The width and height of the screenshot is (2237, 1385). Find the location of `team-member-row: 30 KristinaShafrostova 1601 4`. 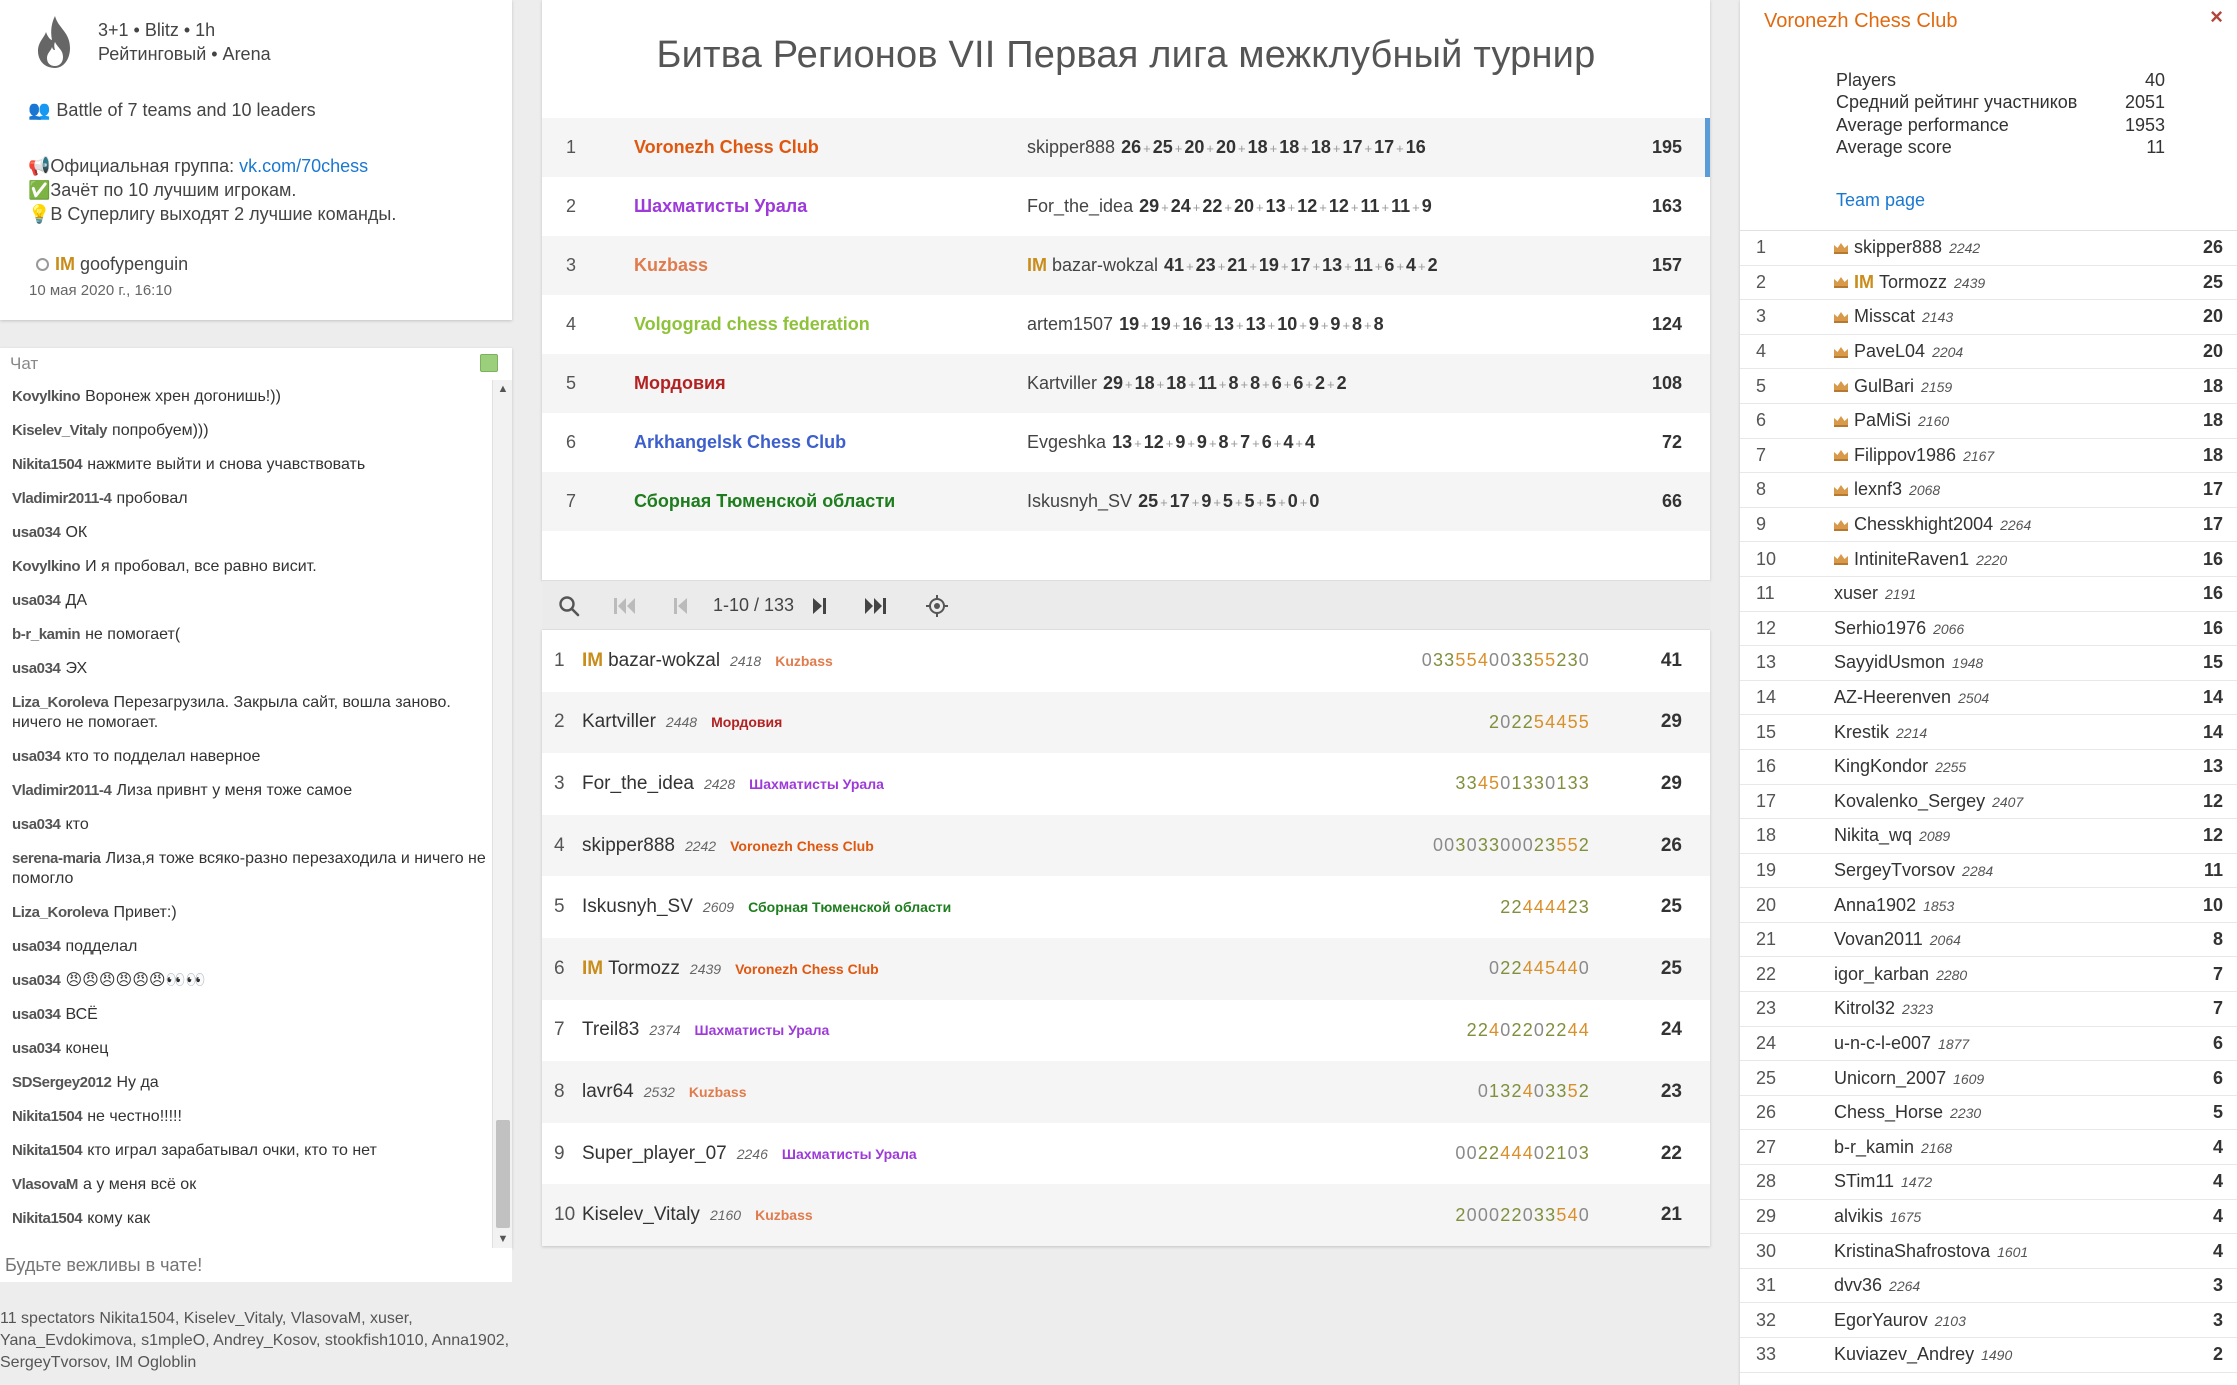

team-member-row: 30 KristinaShafrostova 1601 4 is located at coordinates (1988, 1251).